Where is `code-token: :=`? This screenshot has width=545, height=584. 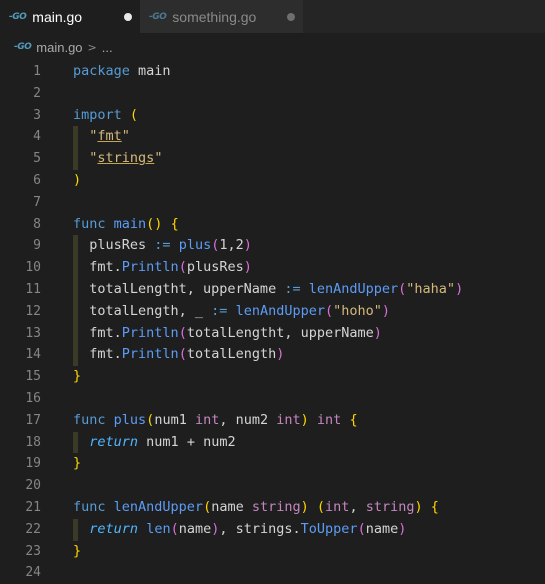 code-token: := is located at coordinates (219, 310).